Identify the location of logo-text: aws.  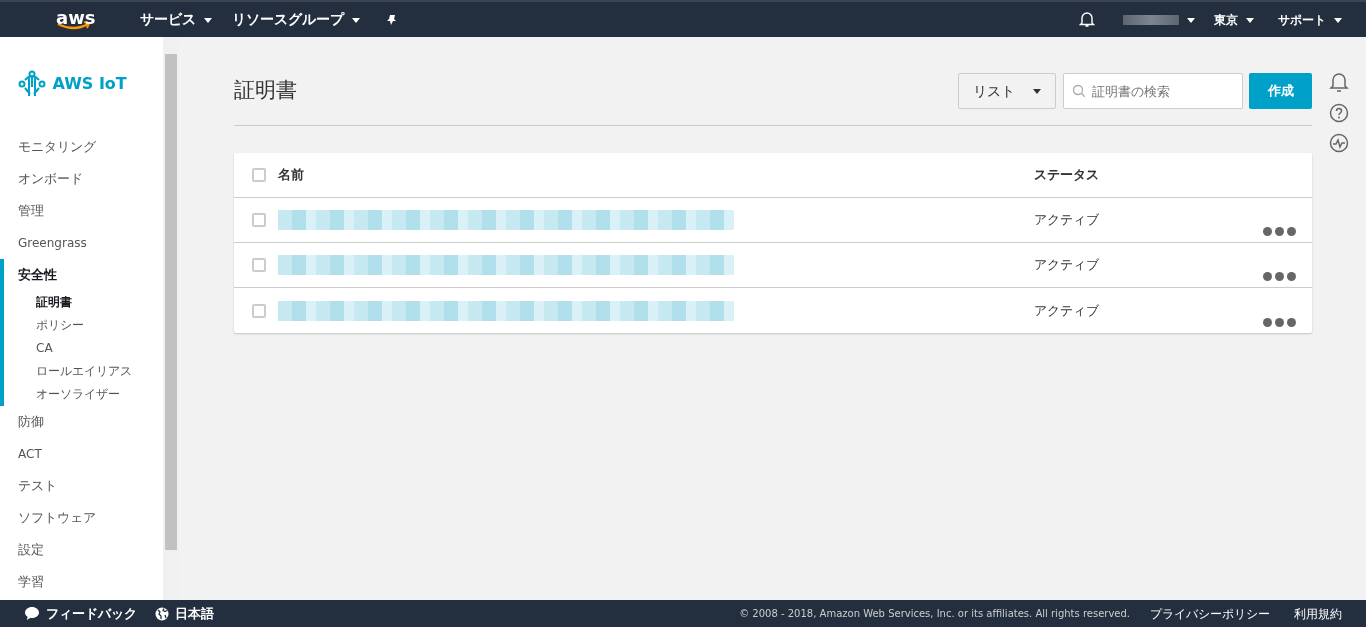
(76, 17).